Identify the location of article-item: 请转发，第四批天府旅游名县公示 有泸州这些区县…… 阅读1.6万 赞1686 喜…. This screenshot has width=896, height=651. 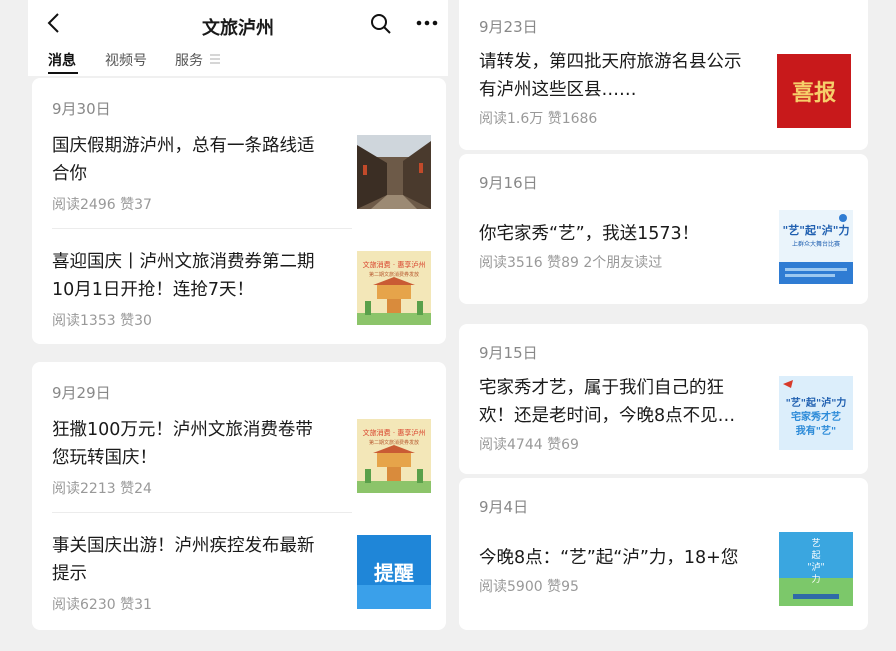
(669, 106).